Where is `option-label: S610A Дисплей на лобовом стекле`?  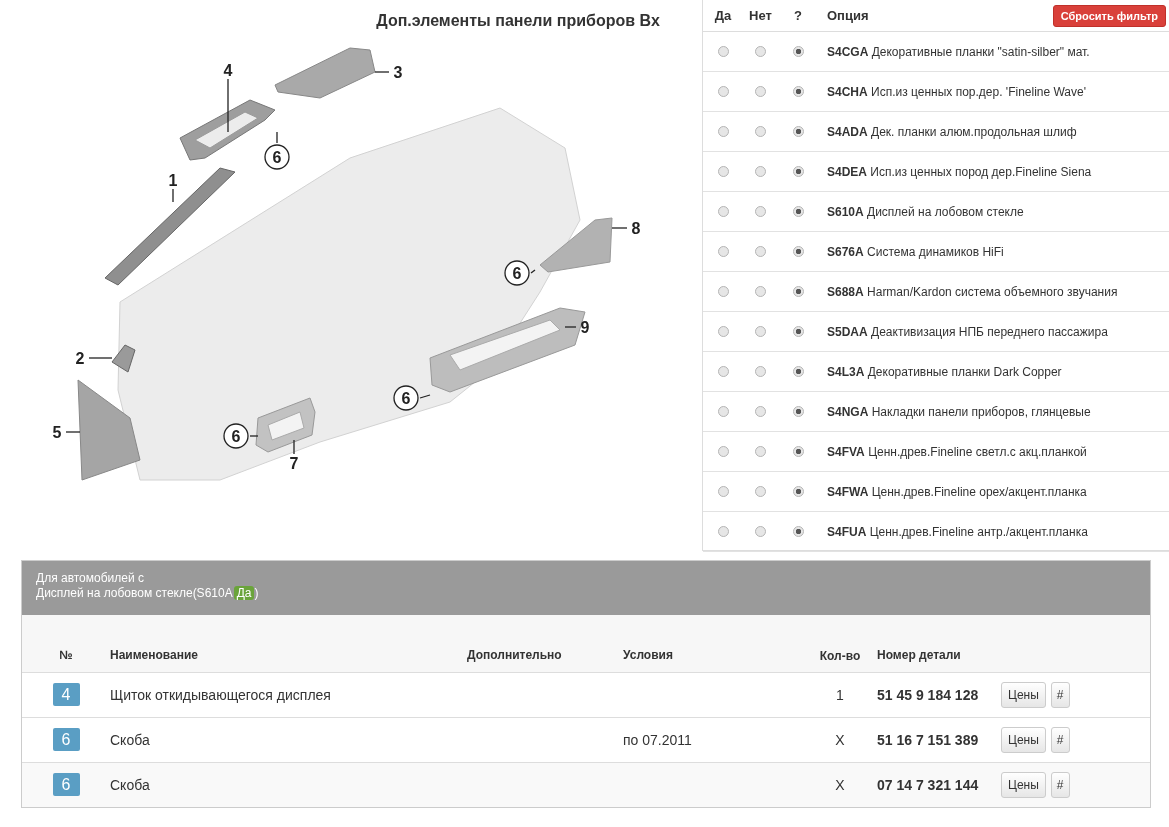 option-label: S610A Дисплей на лобовом стекле is located at coordinates (925, 211).